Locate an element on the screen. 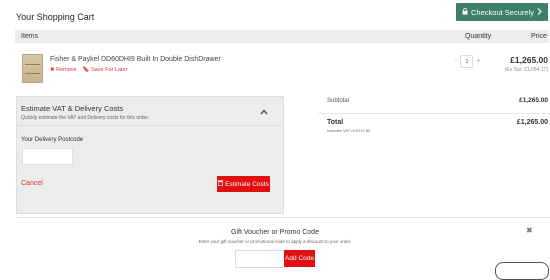  items-column-header: Items is located at coordinates (30, 36).